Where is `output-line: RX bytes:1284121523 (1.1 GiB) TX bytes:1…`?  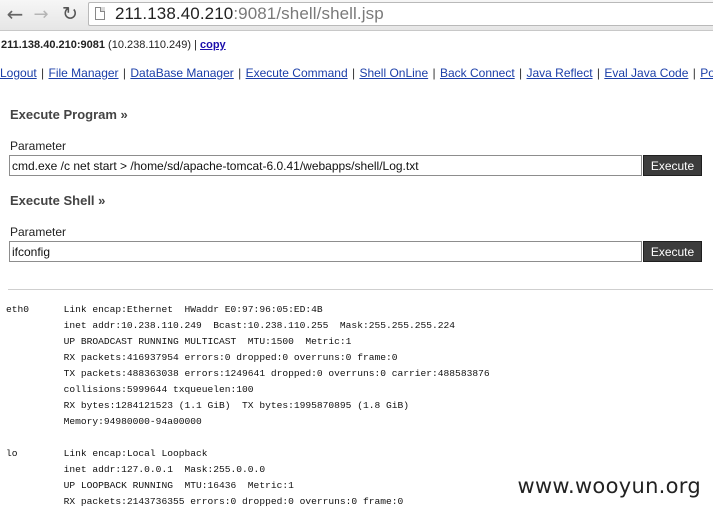 output-line: RX bytes:1284121523 (1.1 GiB) TX bytes:1… is located at coordinates (208, 405).